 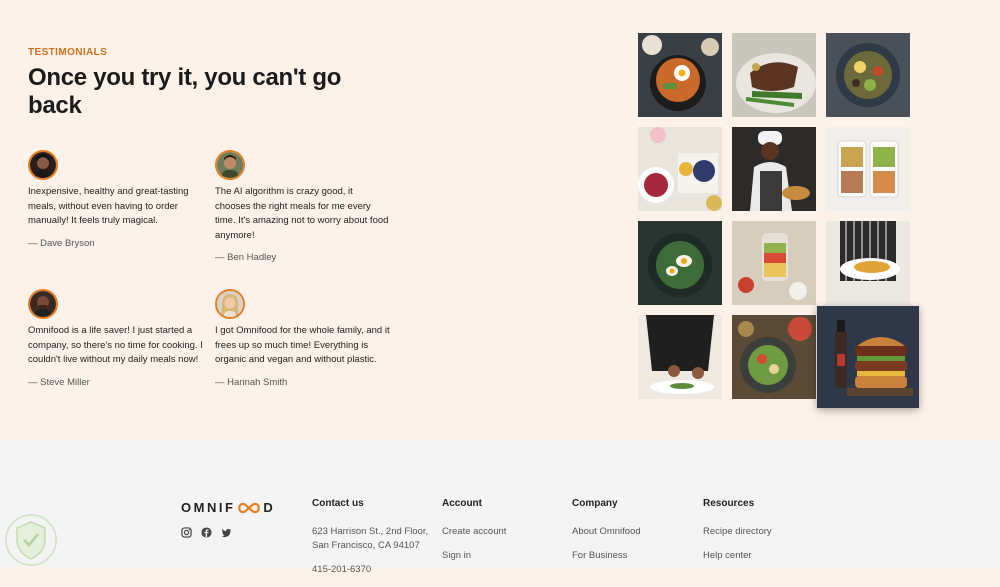 What do you see at coordinates (474, 556) in the screenshot?
I see `sign-in-link: Sign in` at bounding box center [474, 556].